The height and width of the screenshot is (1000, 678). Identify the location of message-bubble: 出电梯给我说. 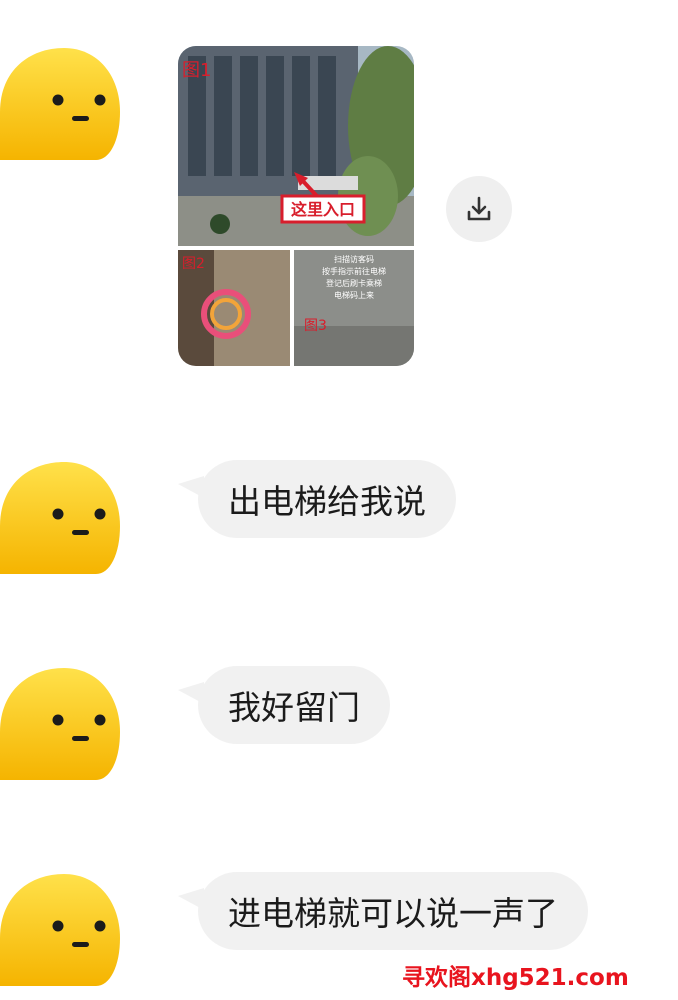
(317, 499).